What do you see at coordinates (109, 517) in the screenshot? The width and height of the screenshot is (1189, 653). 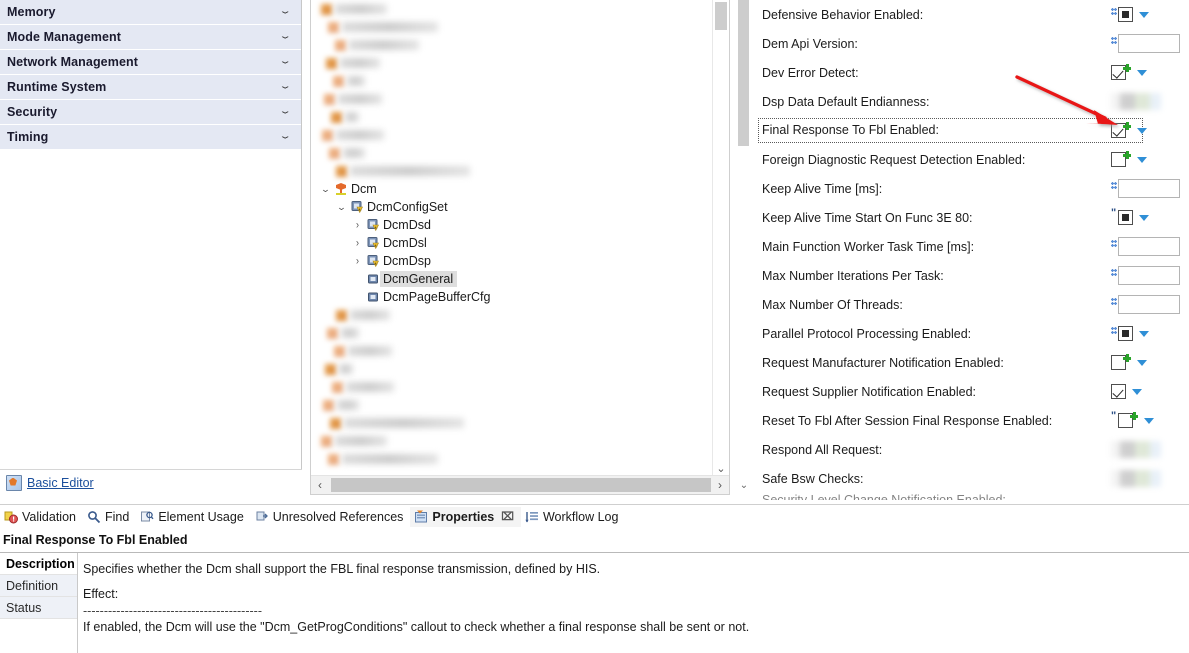 I see `view-tab-find: Find` at bounding box center [109, 517].